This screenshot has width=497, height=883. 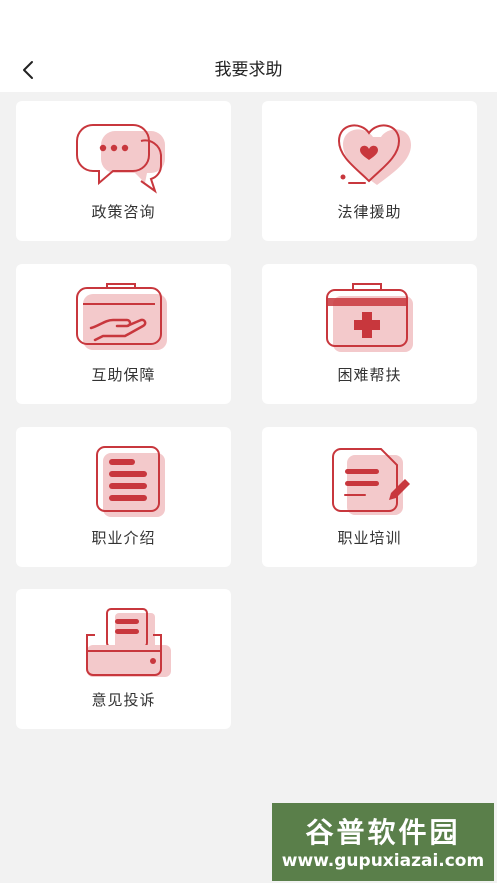 I want to click on document-pen-icon, so click(x=371, y=481).